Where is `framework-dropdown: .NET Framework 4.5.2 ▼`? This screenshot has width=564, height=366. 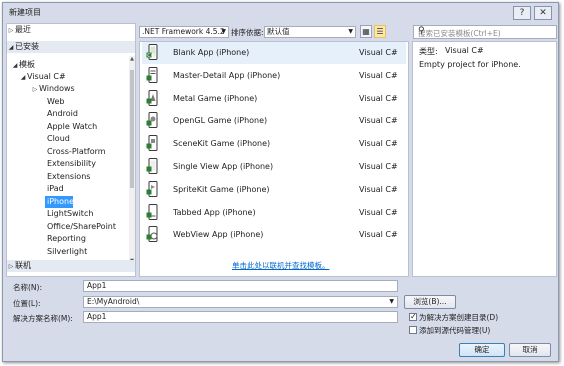 framework-dropdown: .NET Framework 4.5.2 ▼ is located at coordinates (184, 32).